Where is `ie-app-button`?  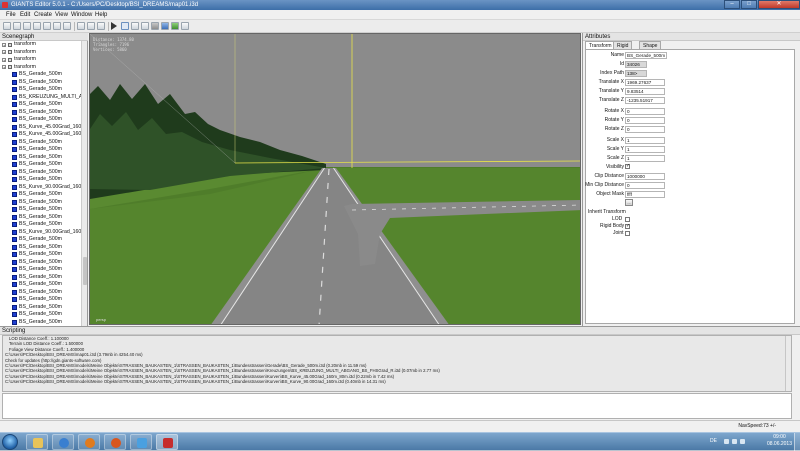
ie-app-button is located at coordinates (89, 442).